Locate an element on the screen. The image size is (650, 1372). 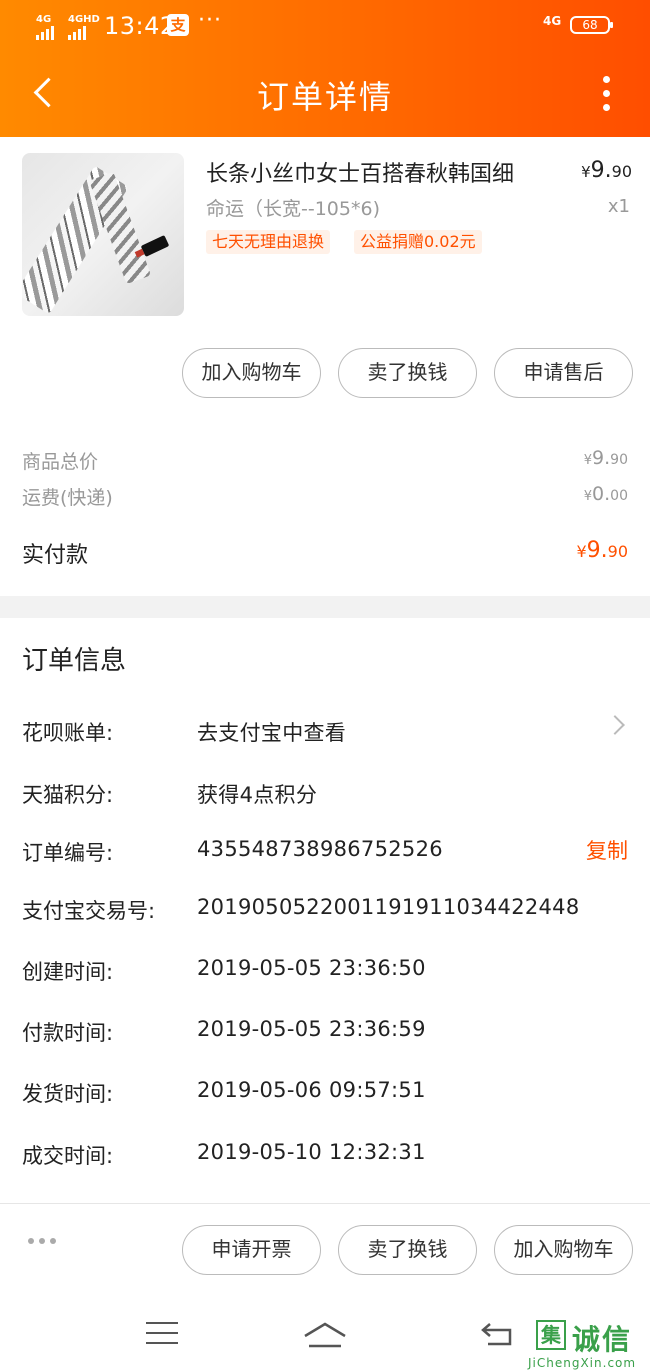
order-number-label: 订单编号: is located at coordinates (68, 853).